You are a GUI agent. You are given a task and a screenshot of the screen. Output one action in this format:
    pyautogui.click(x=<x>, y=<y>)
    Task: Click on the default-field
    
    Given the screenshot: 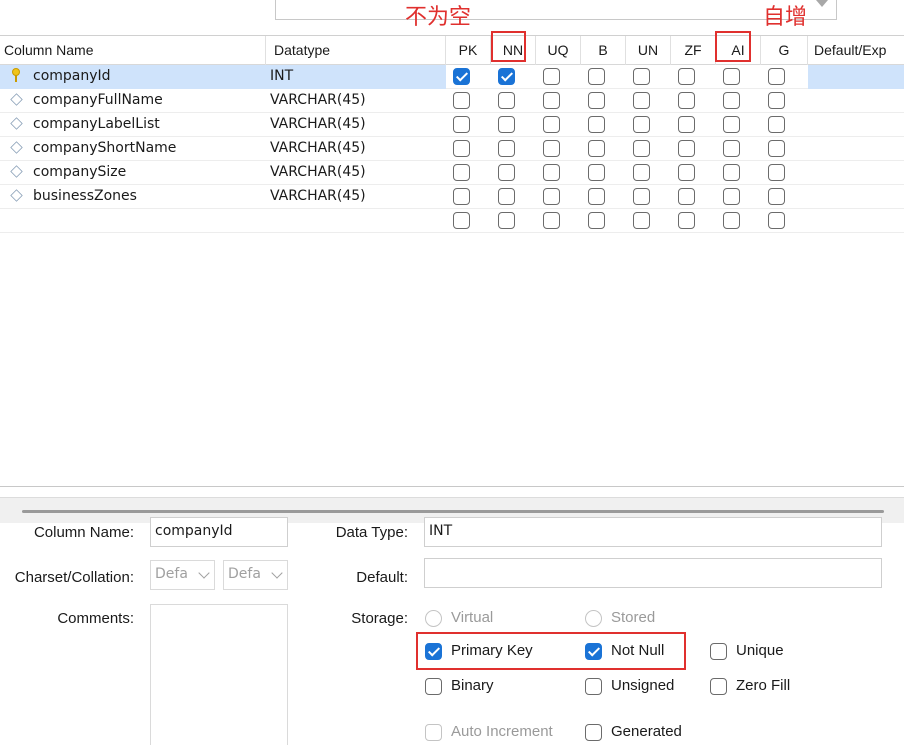 What is the action you would take?
    pyautogui.click(x=653, y=573)
    